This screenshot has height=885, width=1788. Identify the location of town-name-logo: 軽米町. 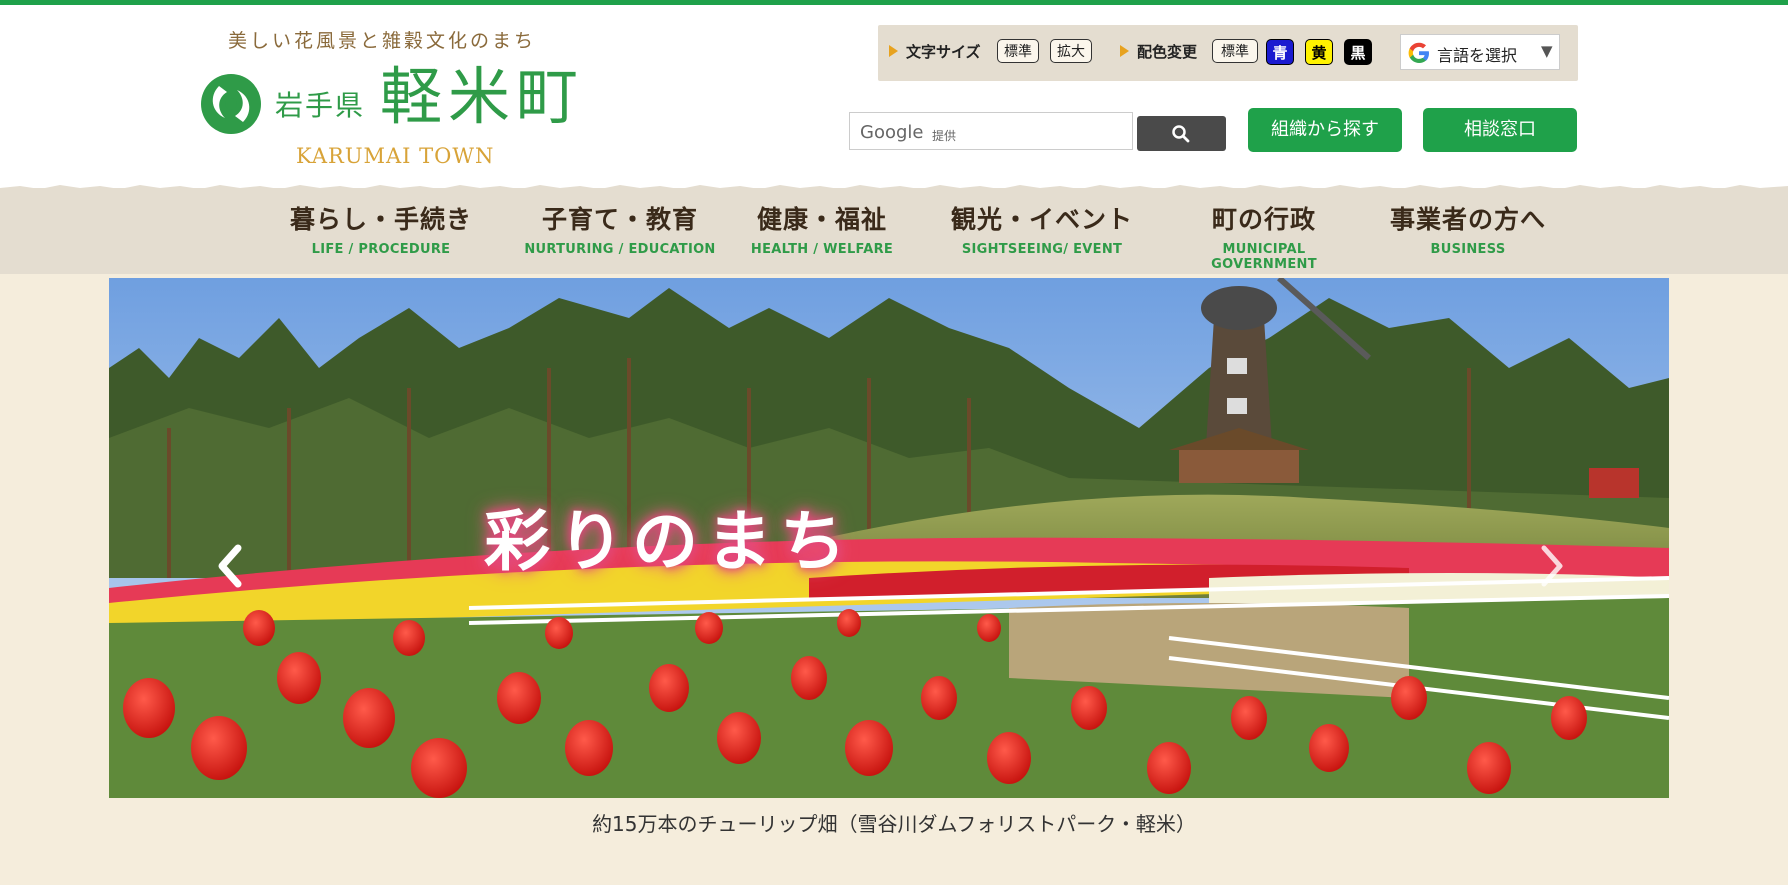
(482, 97).